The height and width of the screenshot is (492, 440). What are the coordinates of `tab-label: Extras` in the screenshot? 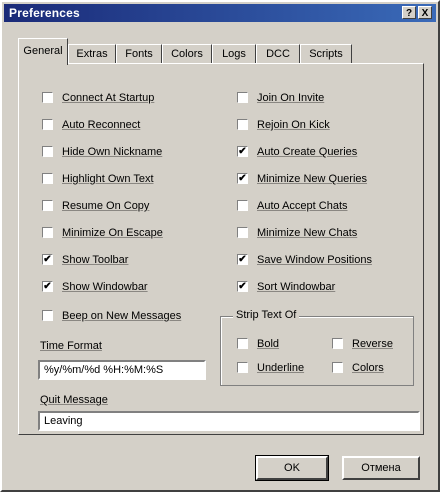 It's located at (92, 54).